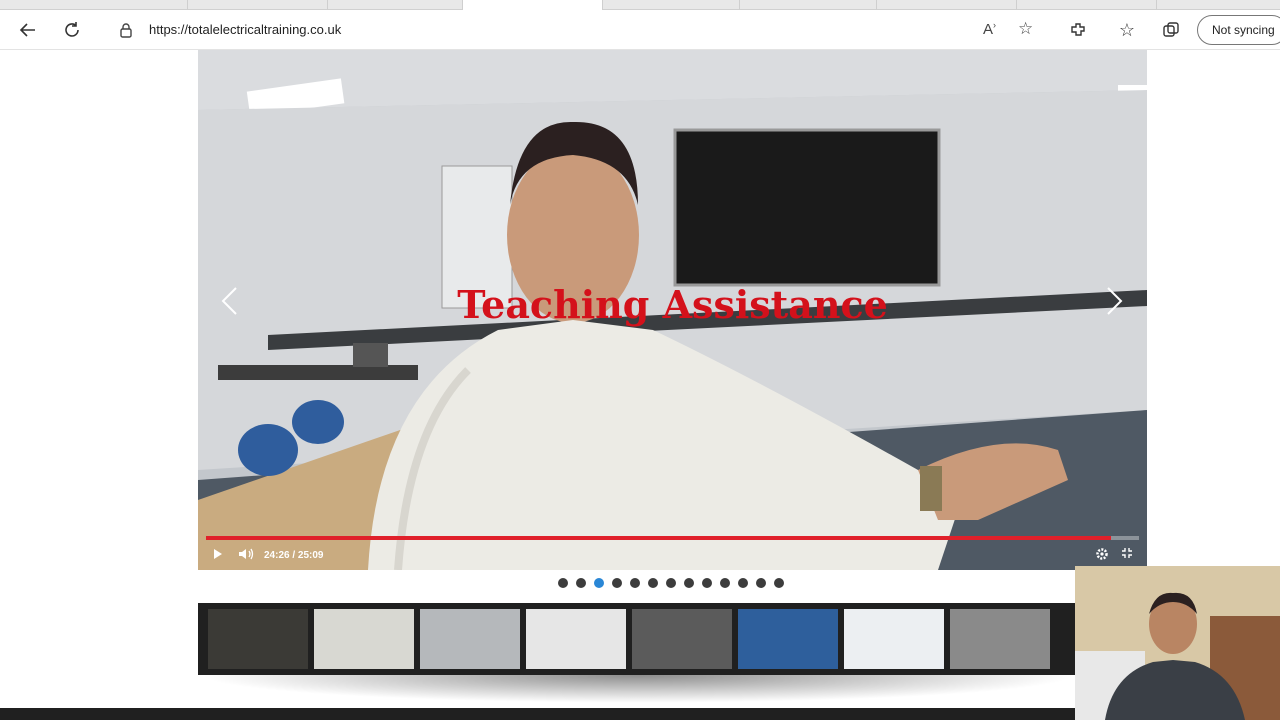 This screenshot has width=1280, height=720. What do you see at coordinates (126, 32) in the screenshot?
I see `lock-icon` at bounding box center [126, 32].